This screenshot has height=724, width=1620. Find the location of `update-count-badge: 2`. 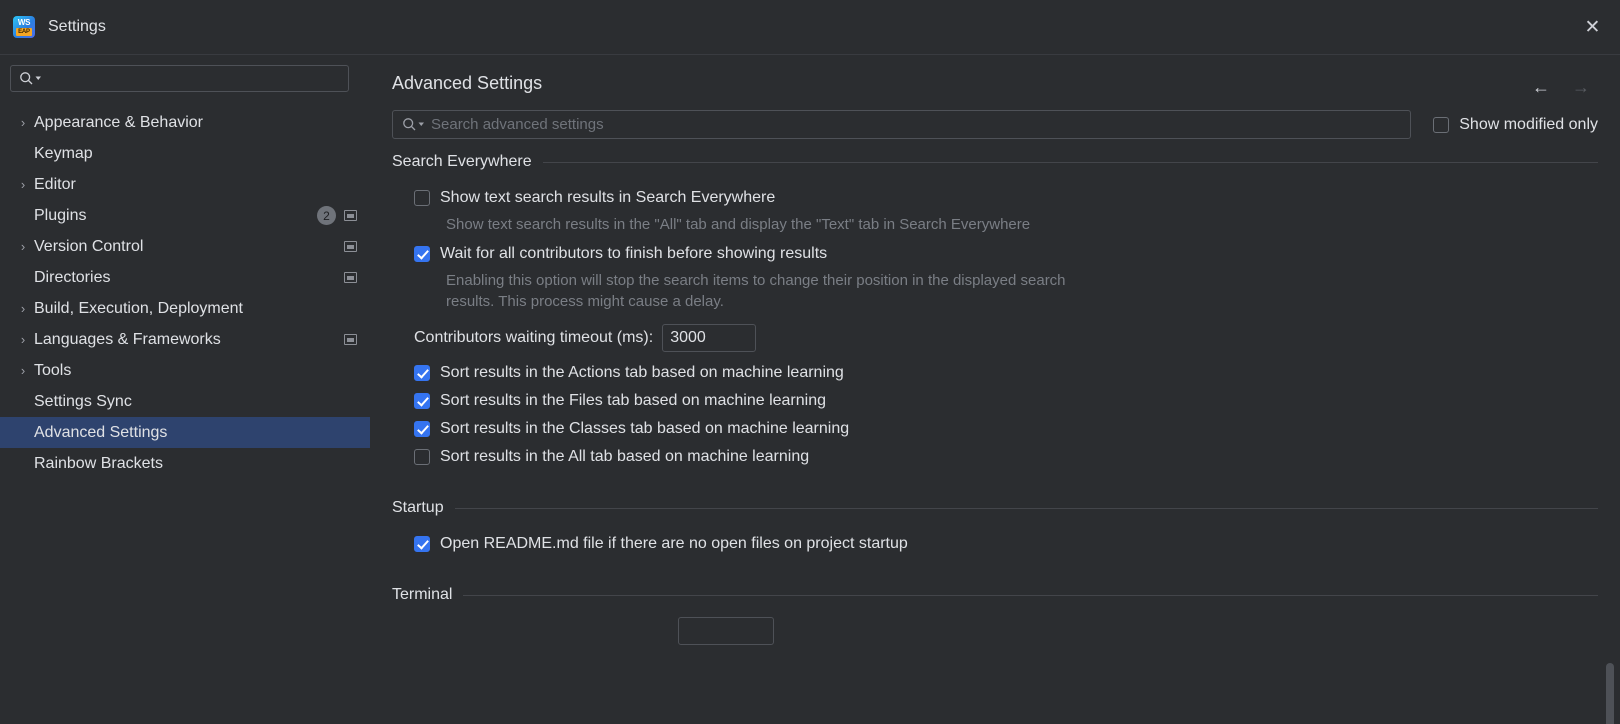

update-count-badge: 2 is located at coordinates (326, 215).